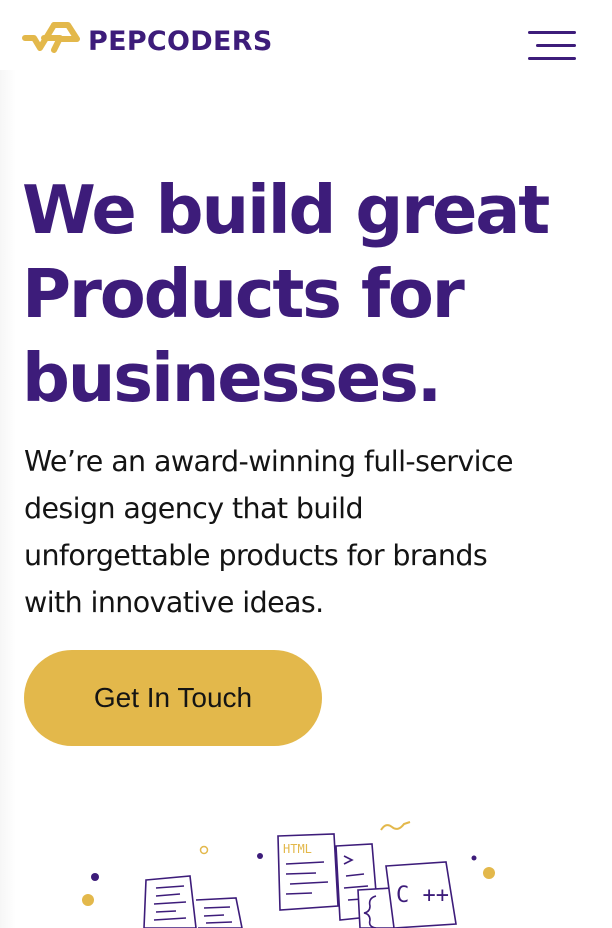 This screenshot has width=612, height=928. What do you see at coordinates (552, 47) in the screenshot?
I see `menu-button` at bounding box center [552, 47].